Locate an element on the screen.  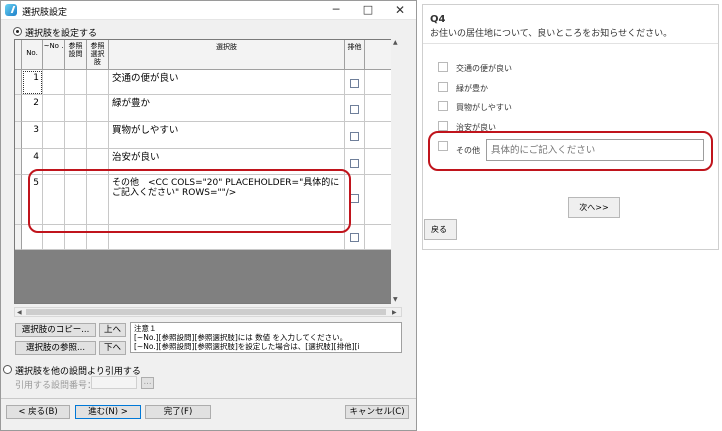
cancel-button: キャンセル(C) is located at coordinates (377, 412).